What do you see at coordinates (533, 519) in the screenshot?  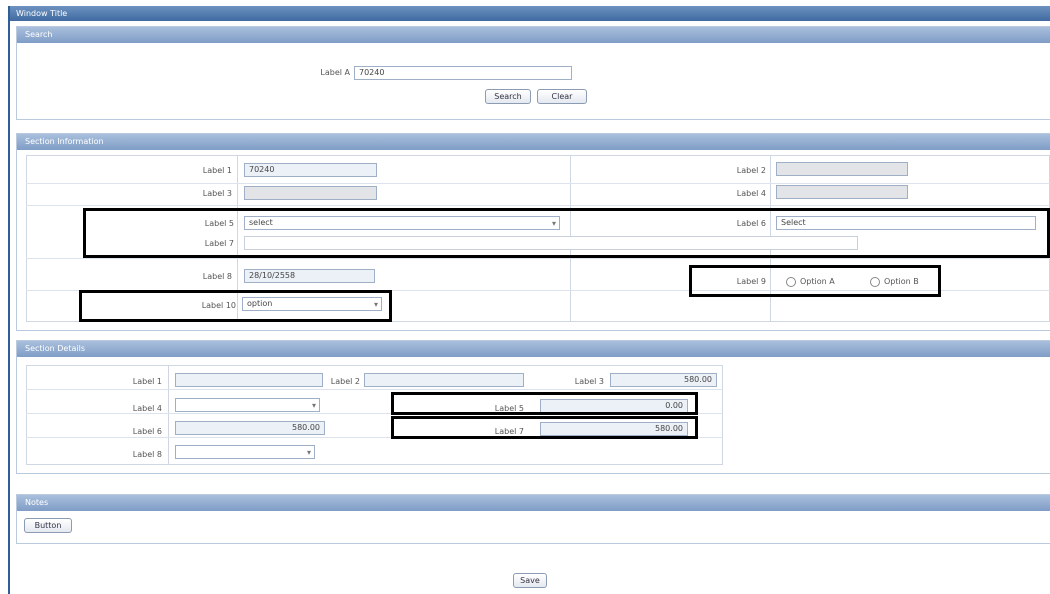 I see `notes-section: Notes` at bounding box center [533, 519].